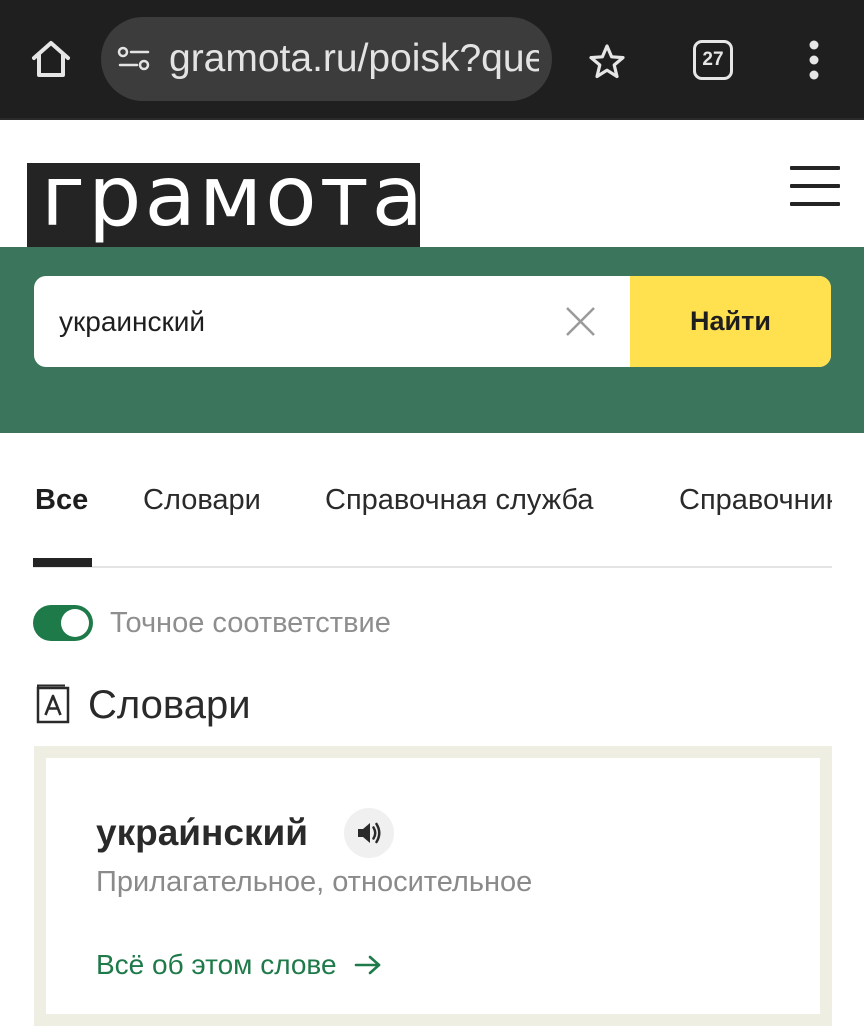  Describe the element at coordinates (61, 500) in the screenshot. I see `tab-all: Все` at that location.